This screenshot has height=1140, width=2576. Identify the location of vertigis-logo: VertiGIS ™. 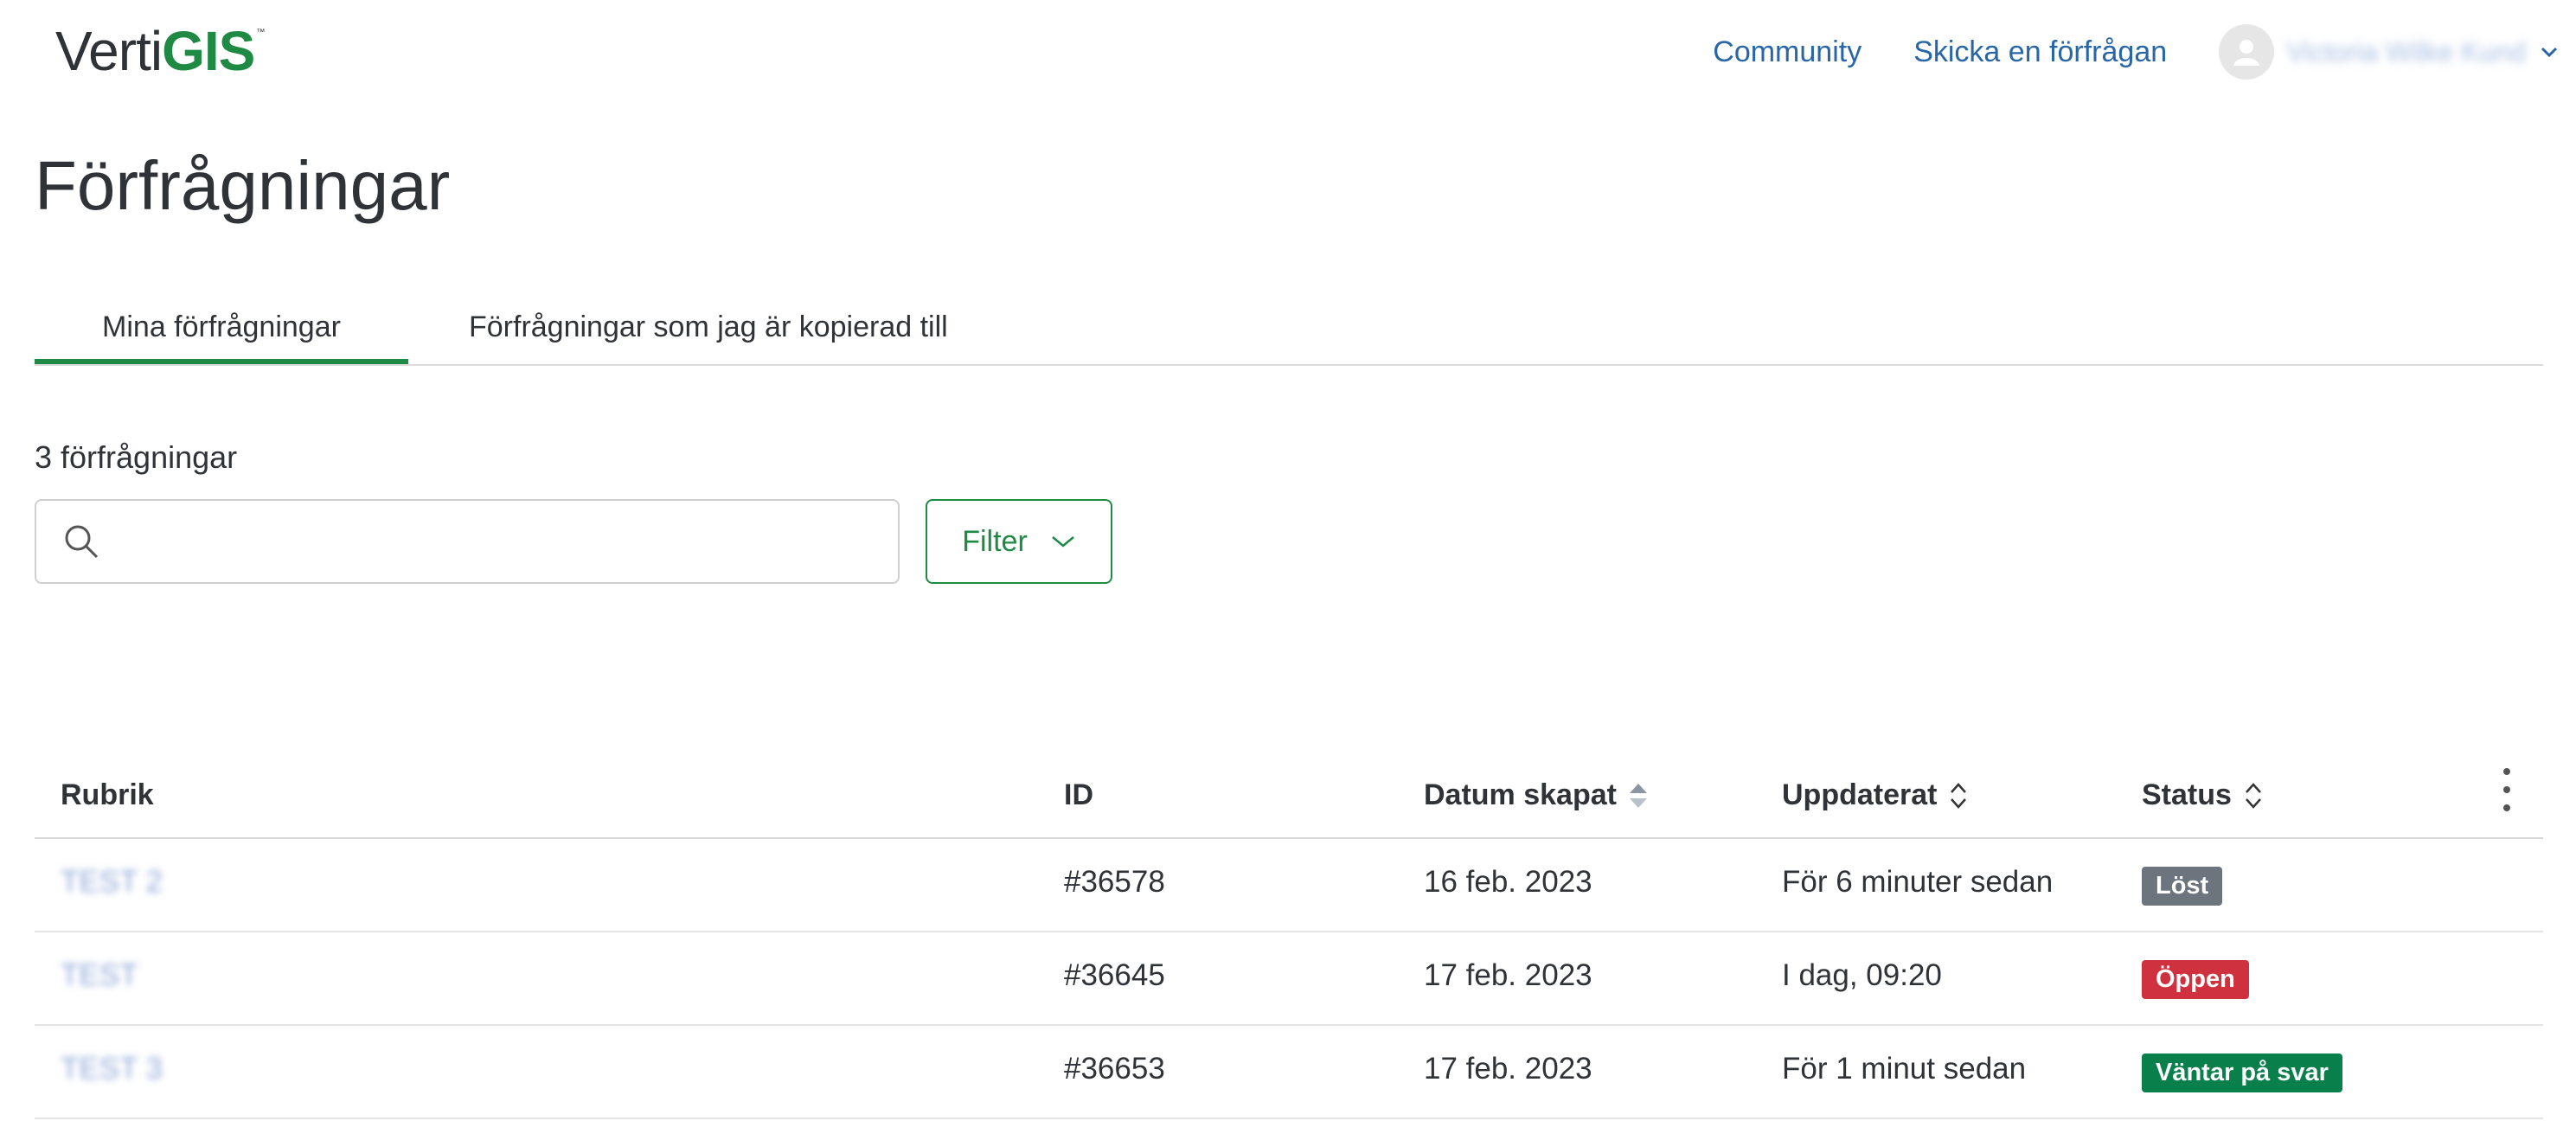
(160, 51).